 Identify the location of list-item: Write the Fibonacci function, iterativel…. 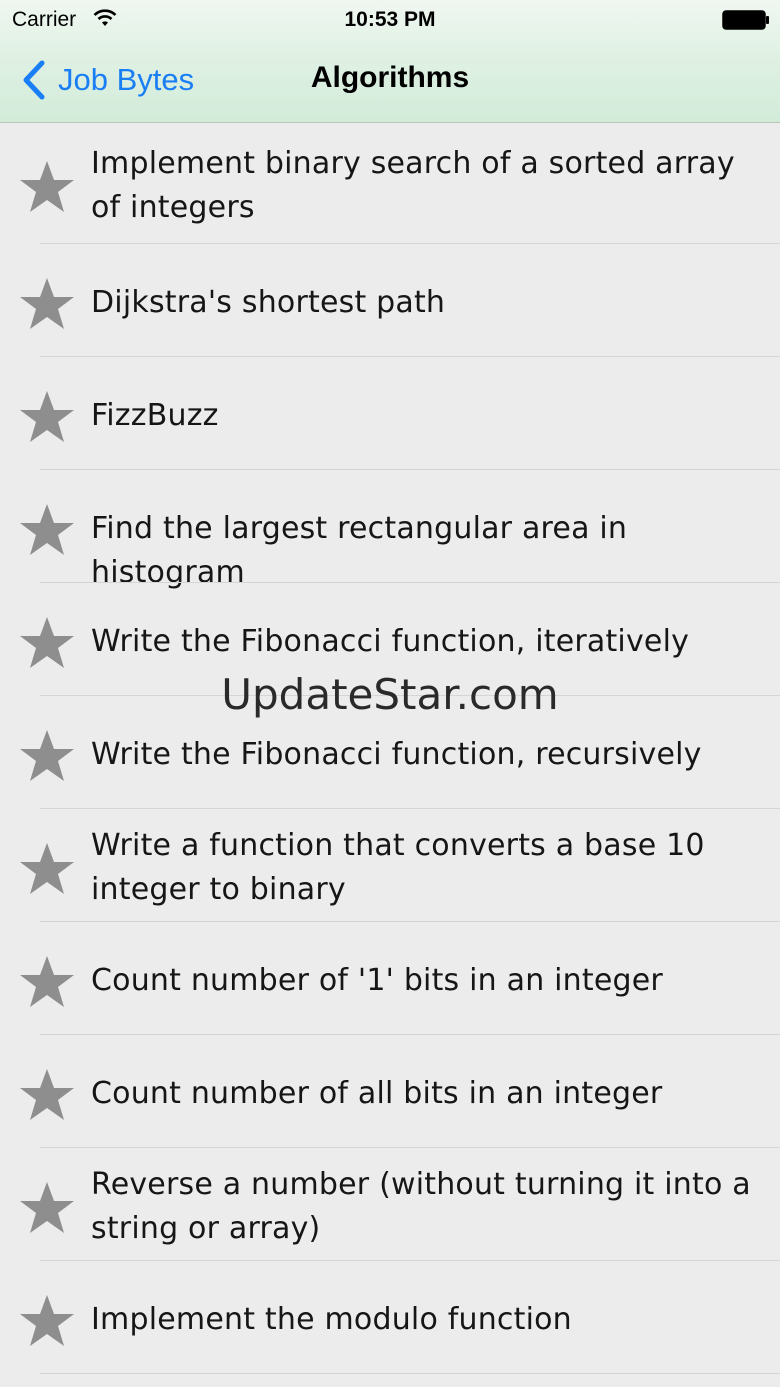
(390, 639).